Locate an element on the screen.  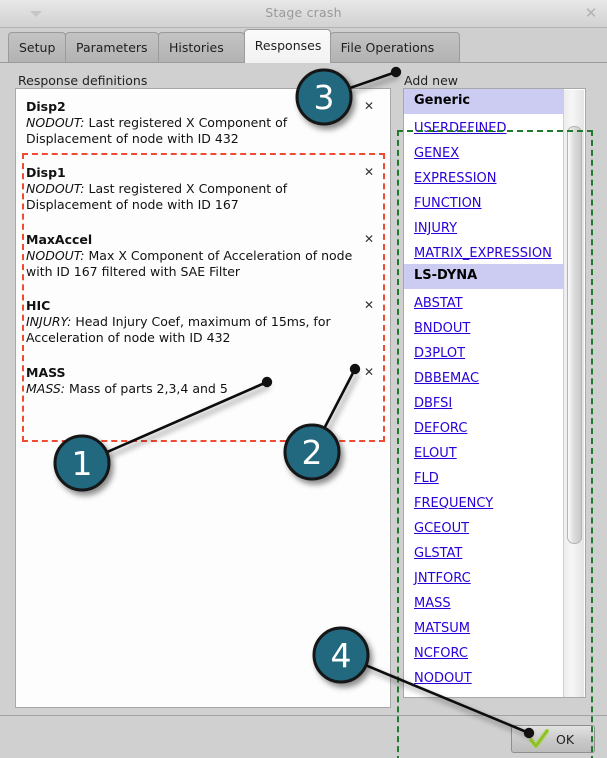
response-item-description: MASS: Mass of parts 2,3,4 and 5 is located at coordinates (196, 389).